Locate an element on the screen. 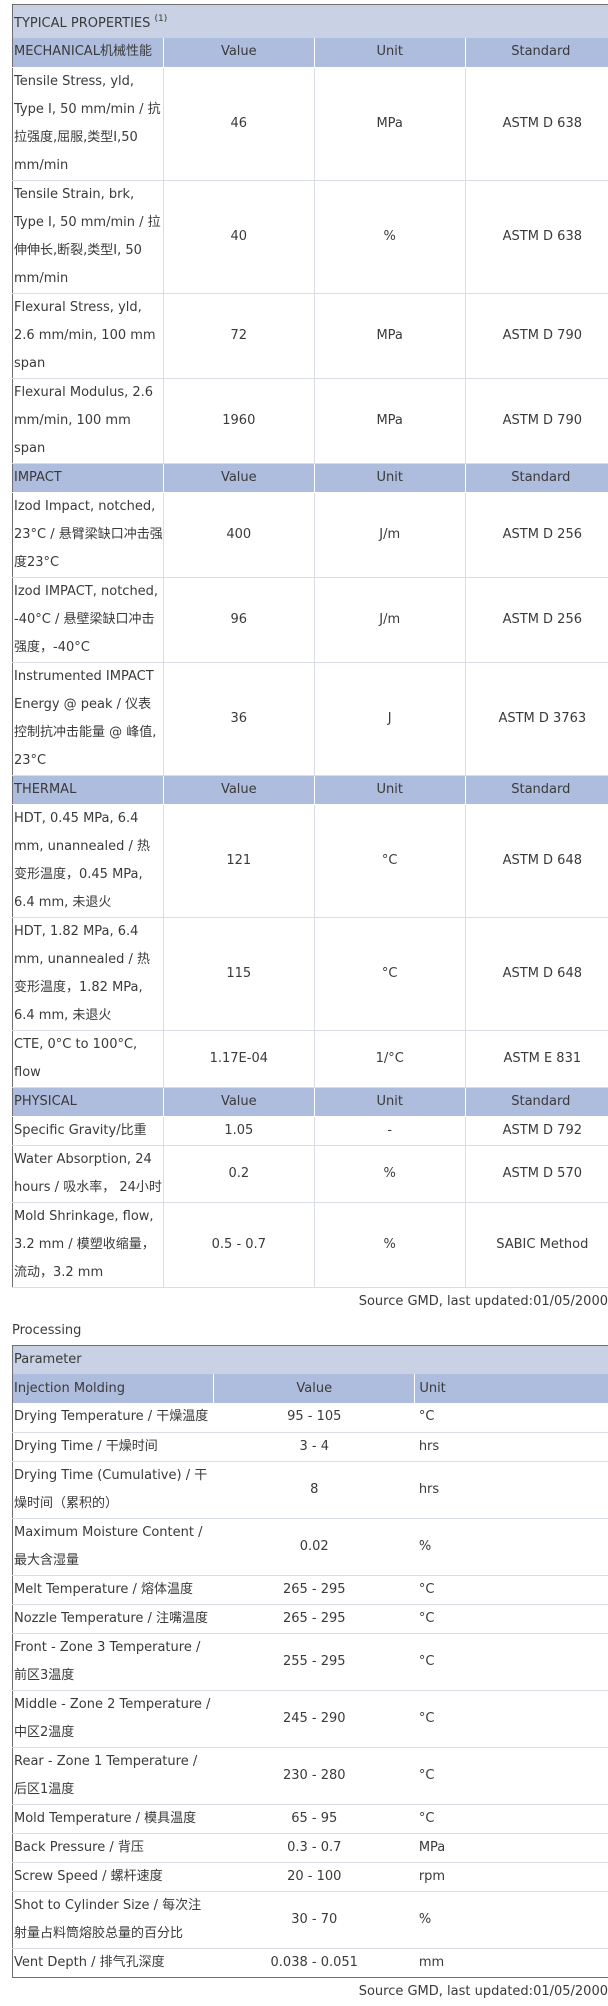 This screenshot has height=2006, width=608. processing-value: 0.02 is located at coordinates (314, 1546).